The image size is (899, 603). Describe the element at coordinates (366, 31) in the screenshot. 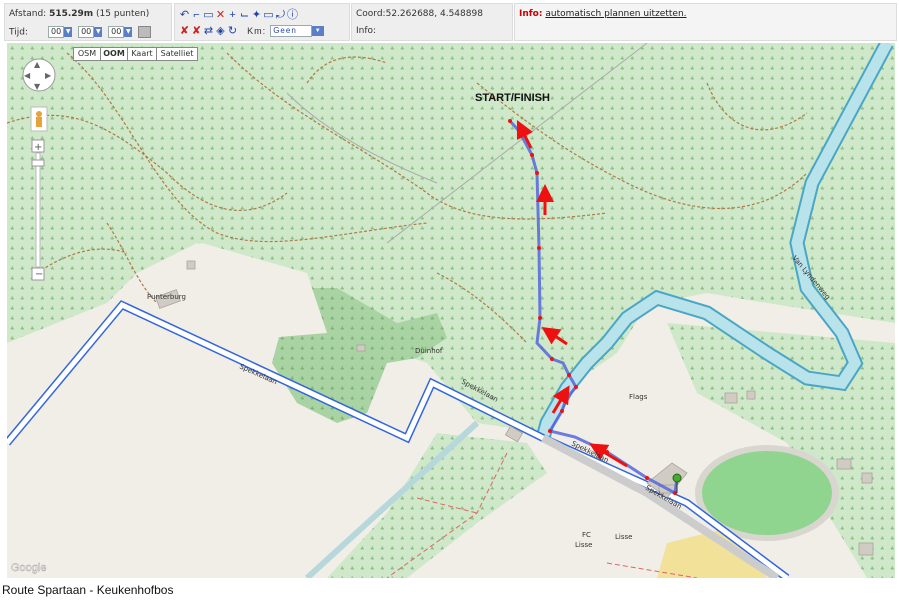

I see `info-label: Info:` at that location.